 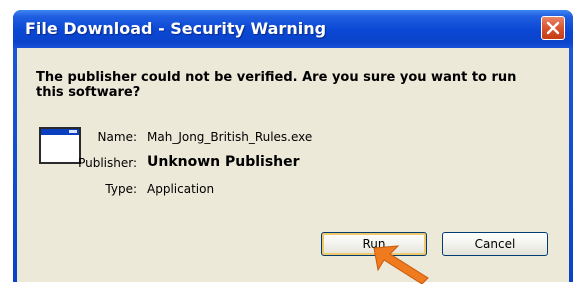 What do you see at coordinates (176, 28) in the screenshot?
I see `window-title: File Download - Security Warning` at bounding box center [176, 28].